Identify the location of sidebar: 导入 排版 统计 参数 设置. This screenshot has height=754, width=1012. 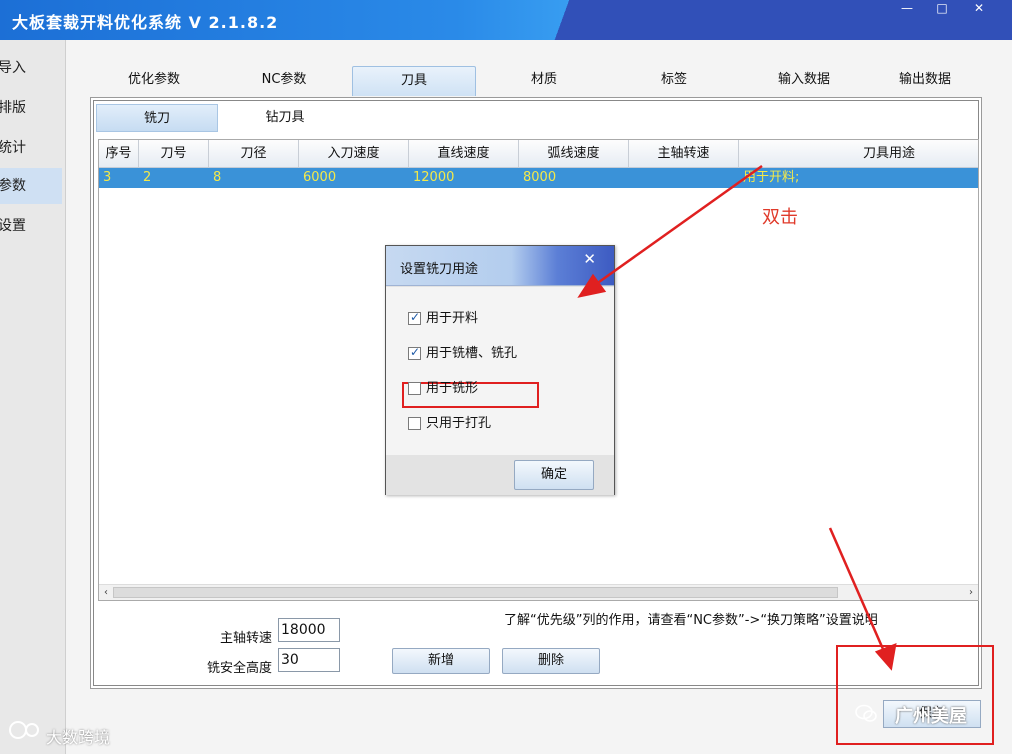
(33, 397).